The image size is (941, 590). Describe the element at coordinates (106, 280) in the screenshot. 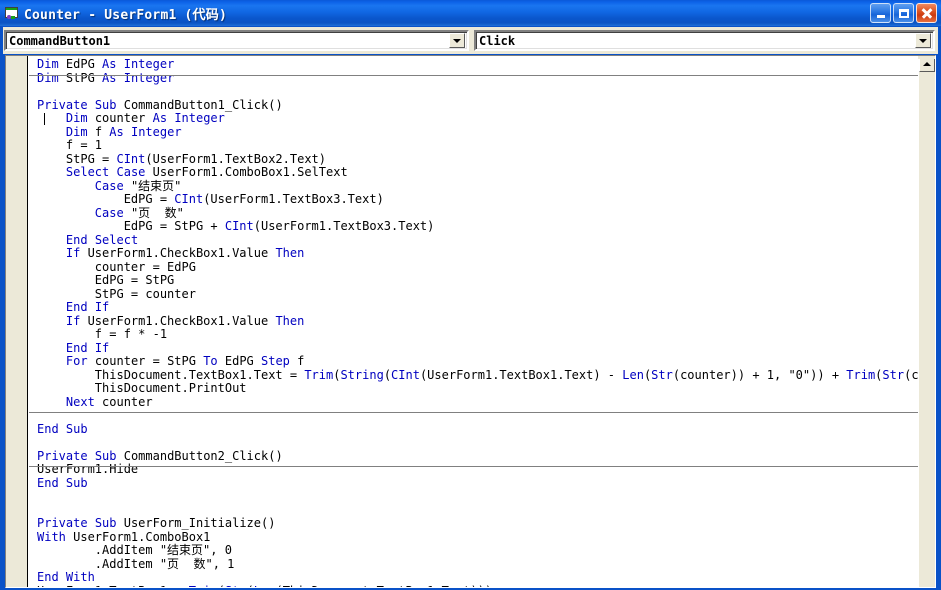

I see `code-line: EdPG = StPG` at that location.